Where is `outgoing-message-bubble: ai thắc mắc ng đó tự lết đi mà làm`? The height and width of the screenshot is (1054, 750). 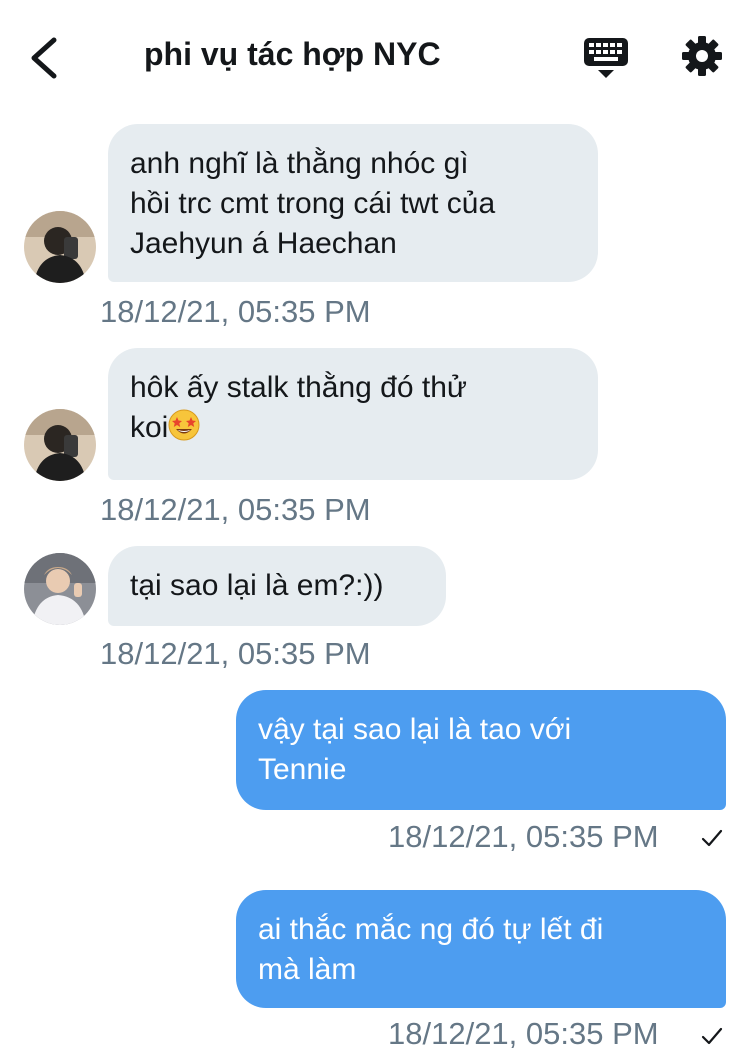 outgoing-message-bubble: ai thắc mắc ng đó tự lết đi mà làm is located at coordinates (481, 949).